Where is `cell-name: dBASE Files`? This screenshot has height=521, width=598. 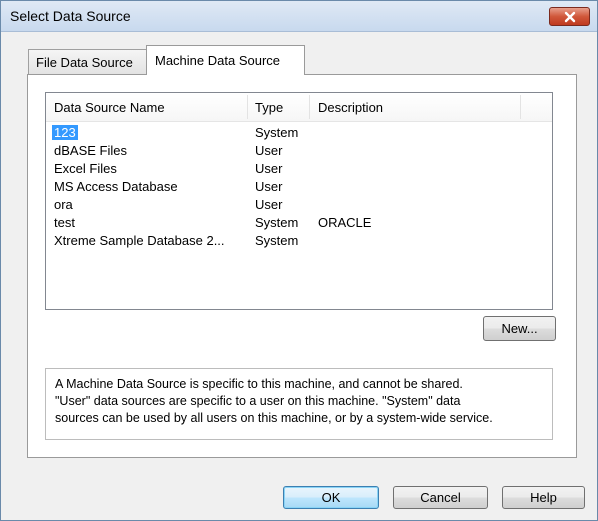 cell-name: dBASE Files is located at coordinates (90, 150).